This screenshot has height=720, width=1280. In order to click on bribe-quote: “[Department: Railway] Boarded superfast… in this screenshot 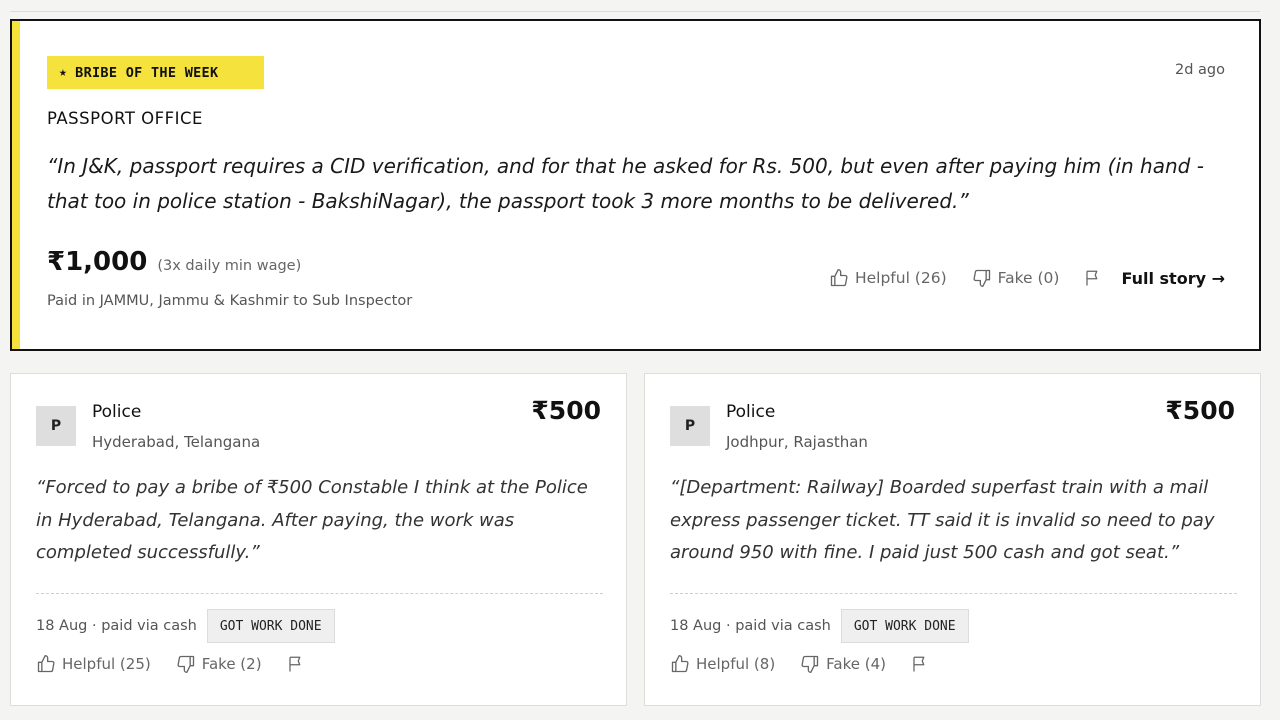, I will do `click(942, 520)`.